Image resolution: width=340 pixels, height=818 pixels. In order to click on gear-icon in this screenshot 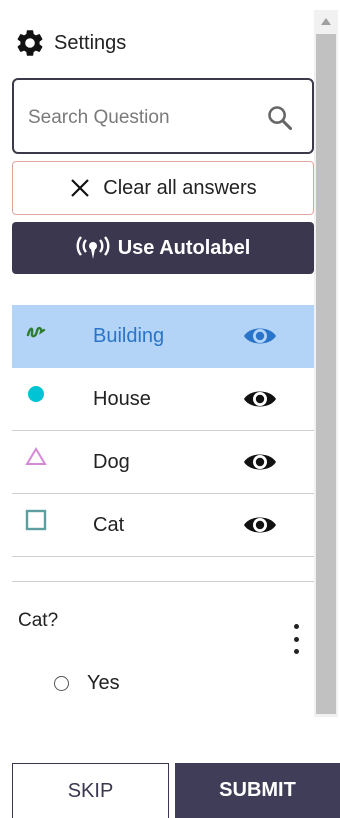, I will do `click(30, 43)`.